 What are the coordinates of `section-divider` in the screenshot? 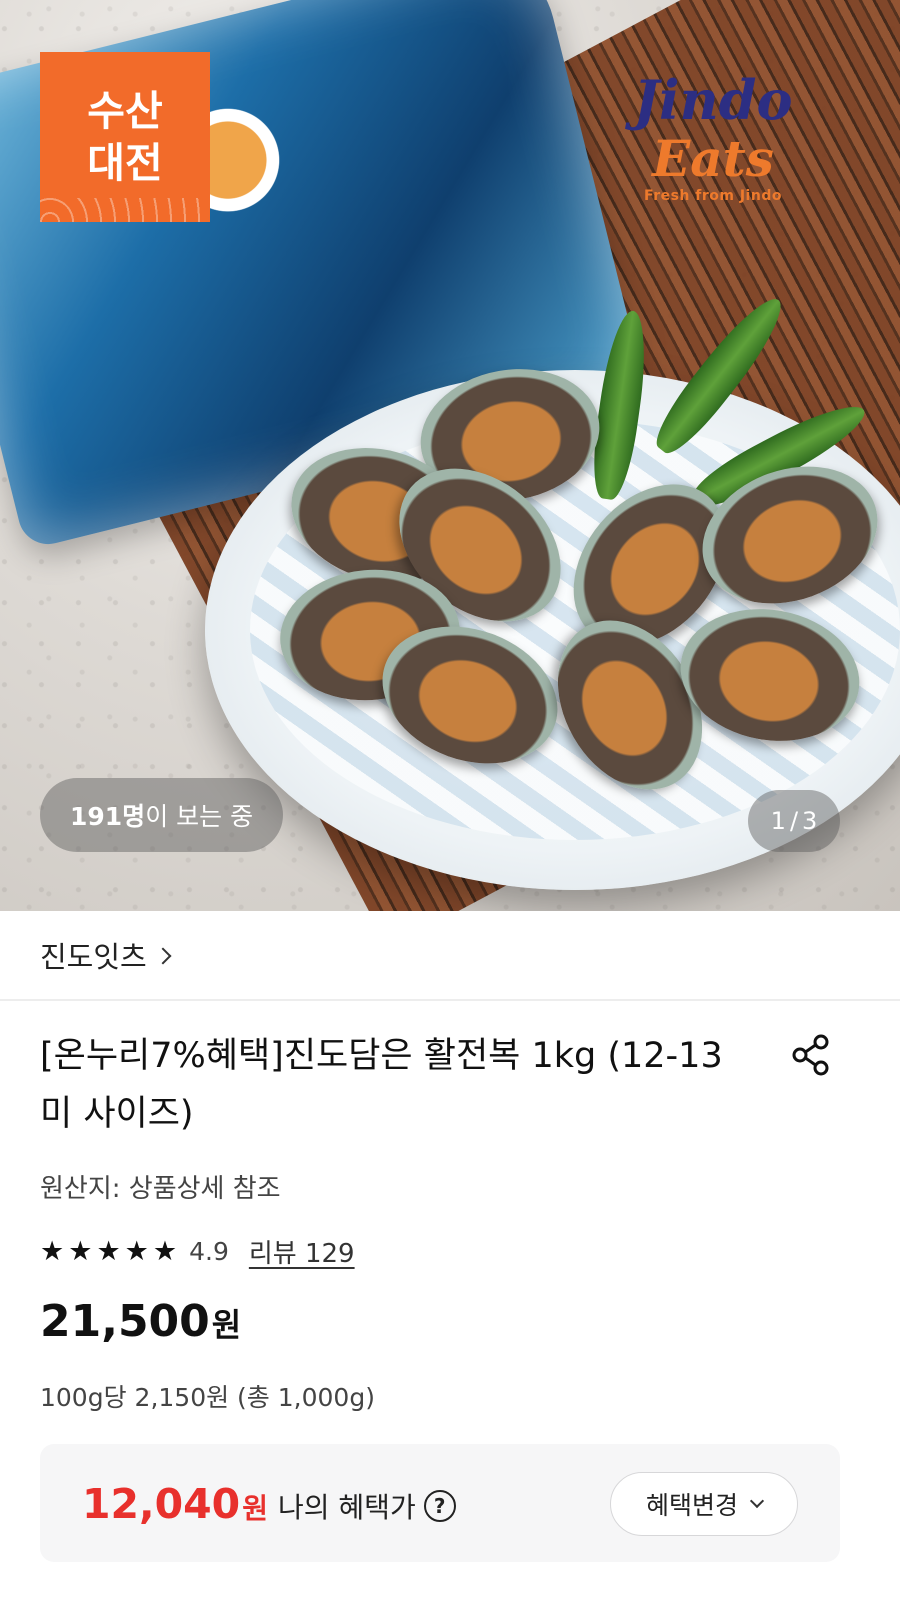 It's located at (450, 1000).